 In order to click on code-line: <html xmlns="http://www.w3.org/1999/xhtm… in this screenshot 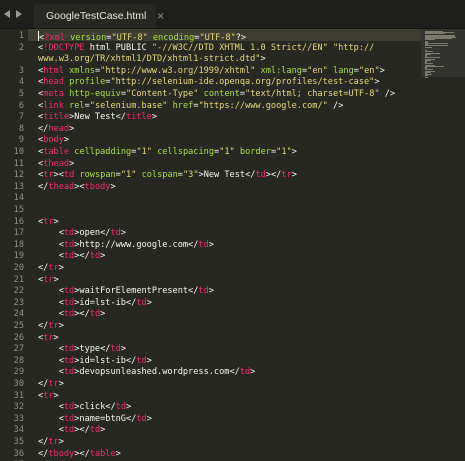, I will do `click(211, 72)`.